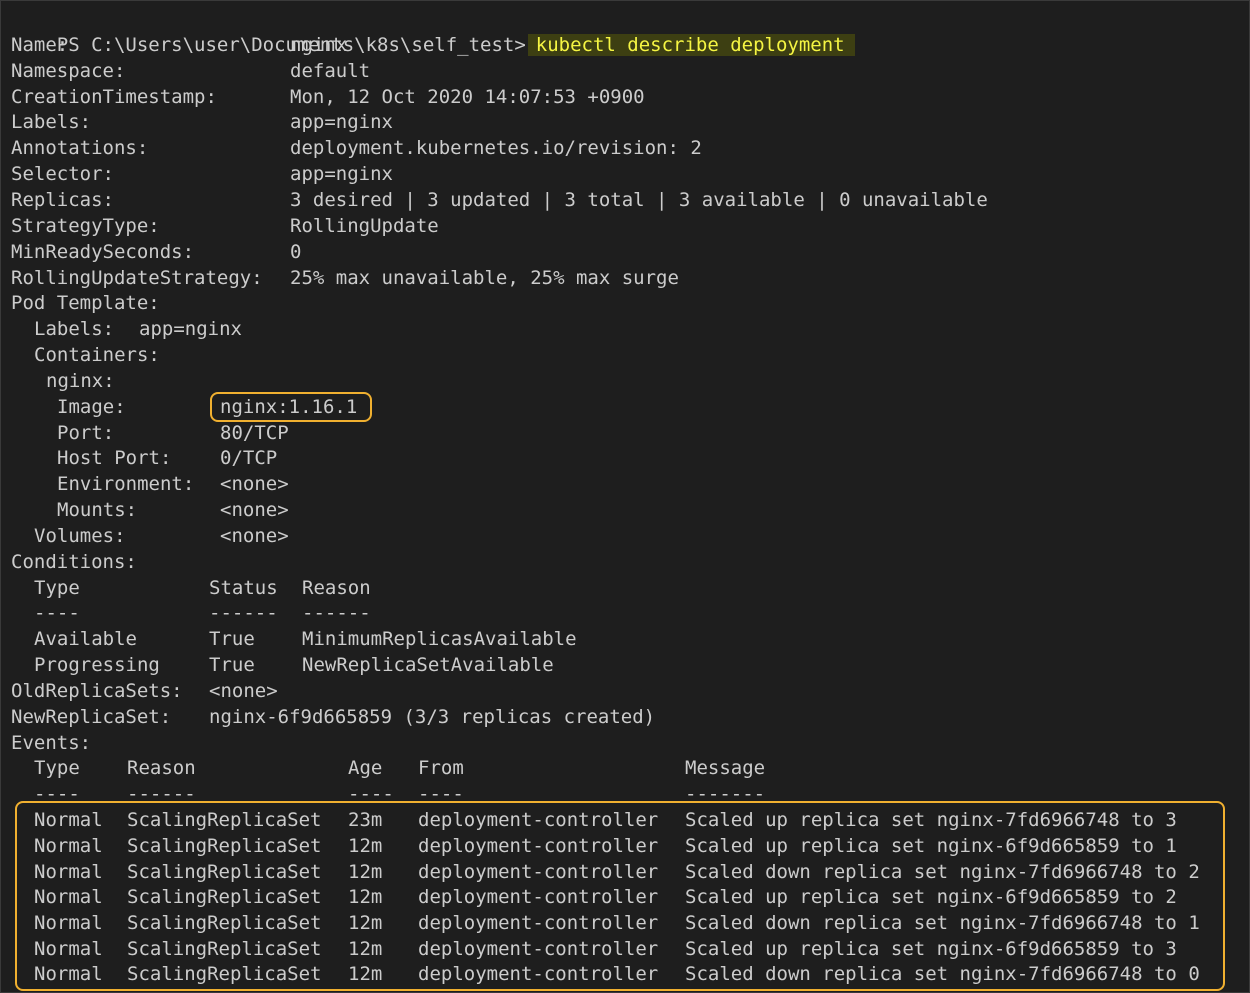  I want to click on field-key: Labels:, so click(51, 122).